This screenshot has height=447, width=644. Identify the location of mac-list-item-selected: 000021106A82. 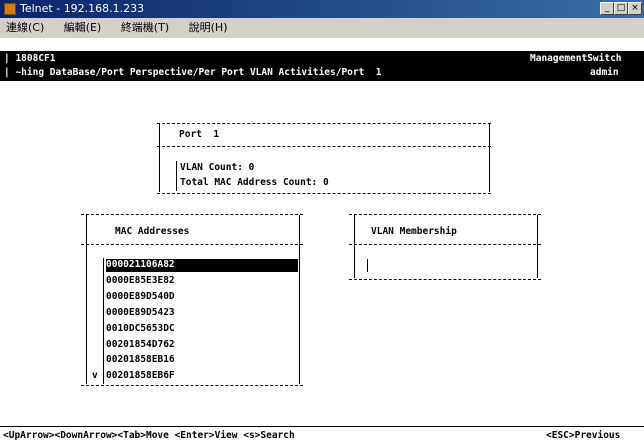
(202, 265).